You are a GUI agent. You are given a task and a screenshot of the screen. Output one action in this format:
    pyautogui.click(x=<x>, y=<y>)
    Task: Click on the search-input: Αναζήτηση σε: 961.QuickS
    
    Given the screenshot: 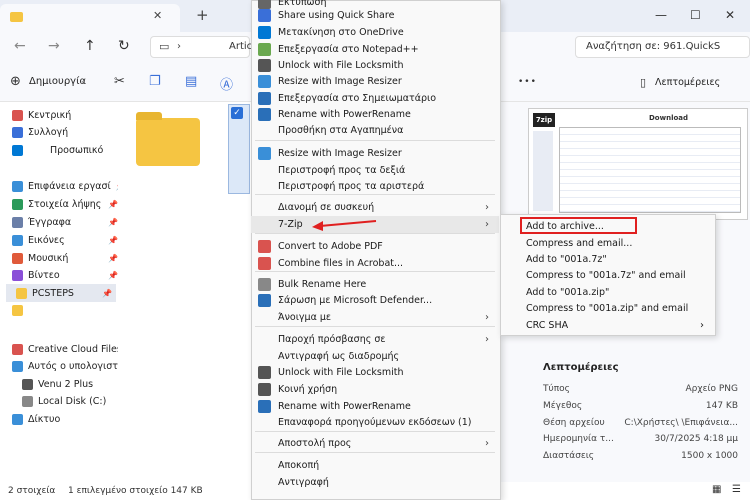 What is the action you would take?
    pyautogui.click(x=662, y=47)
    